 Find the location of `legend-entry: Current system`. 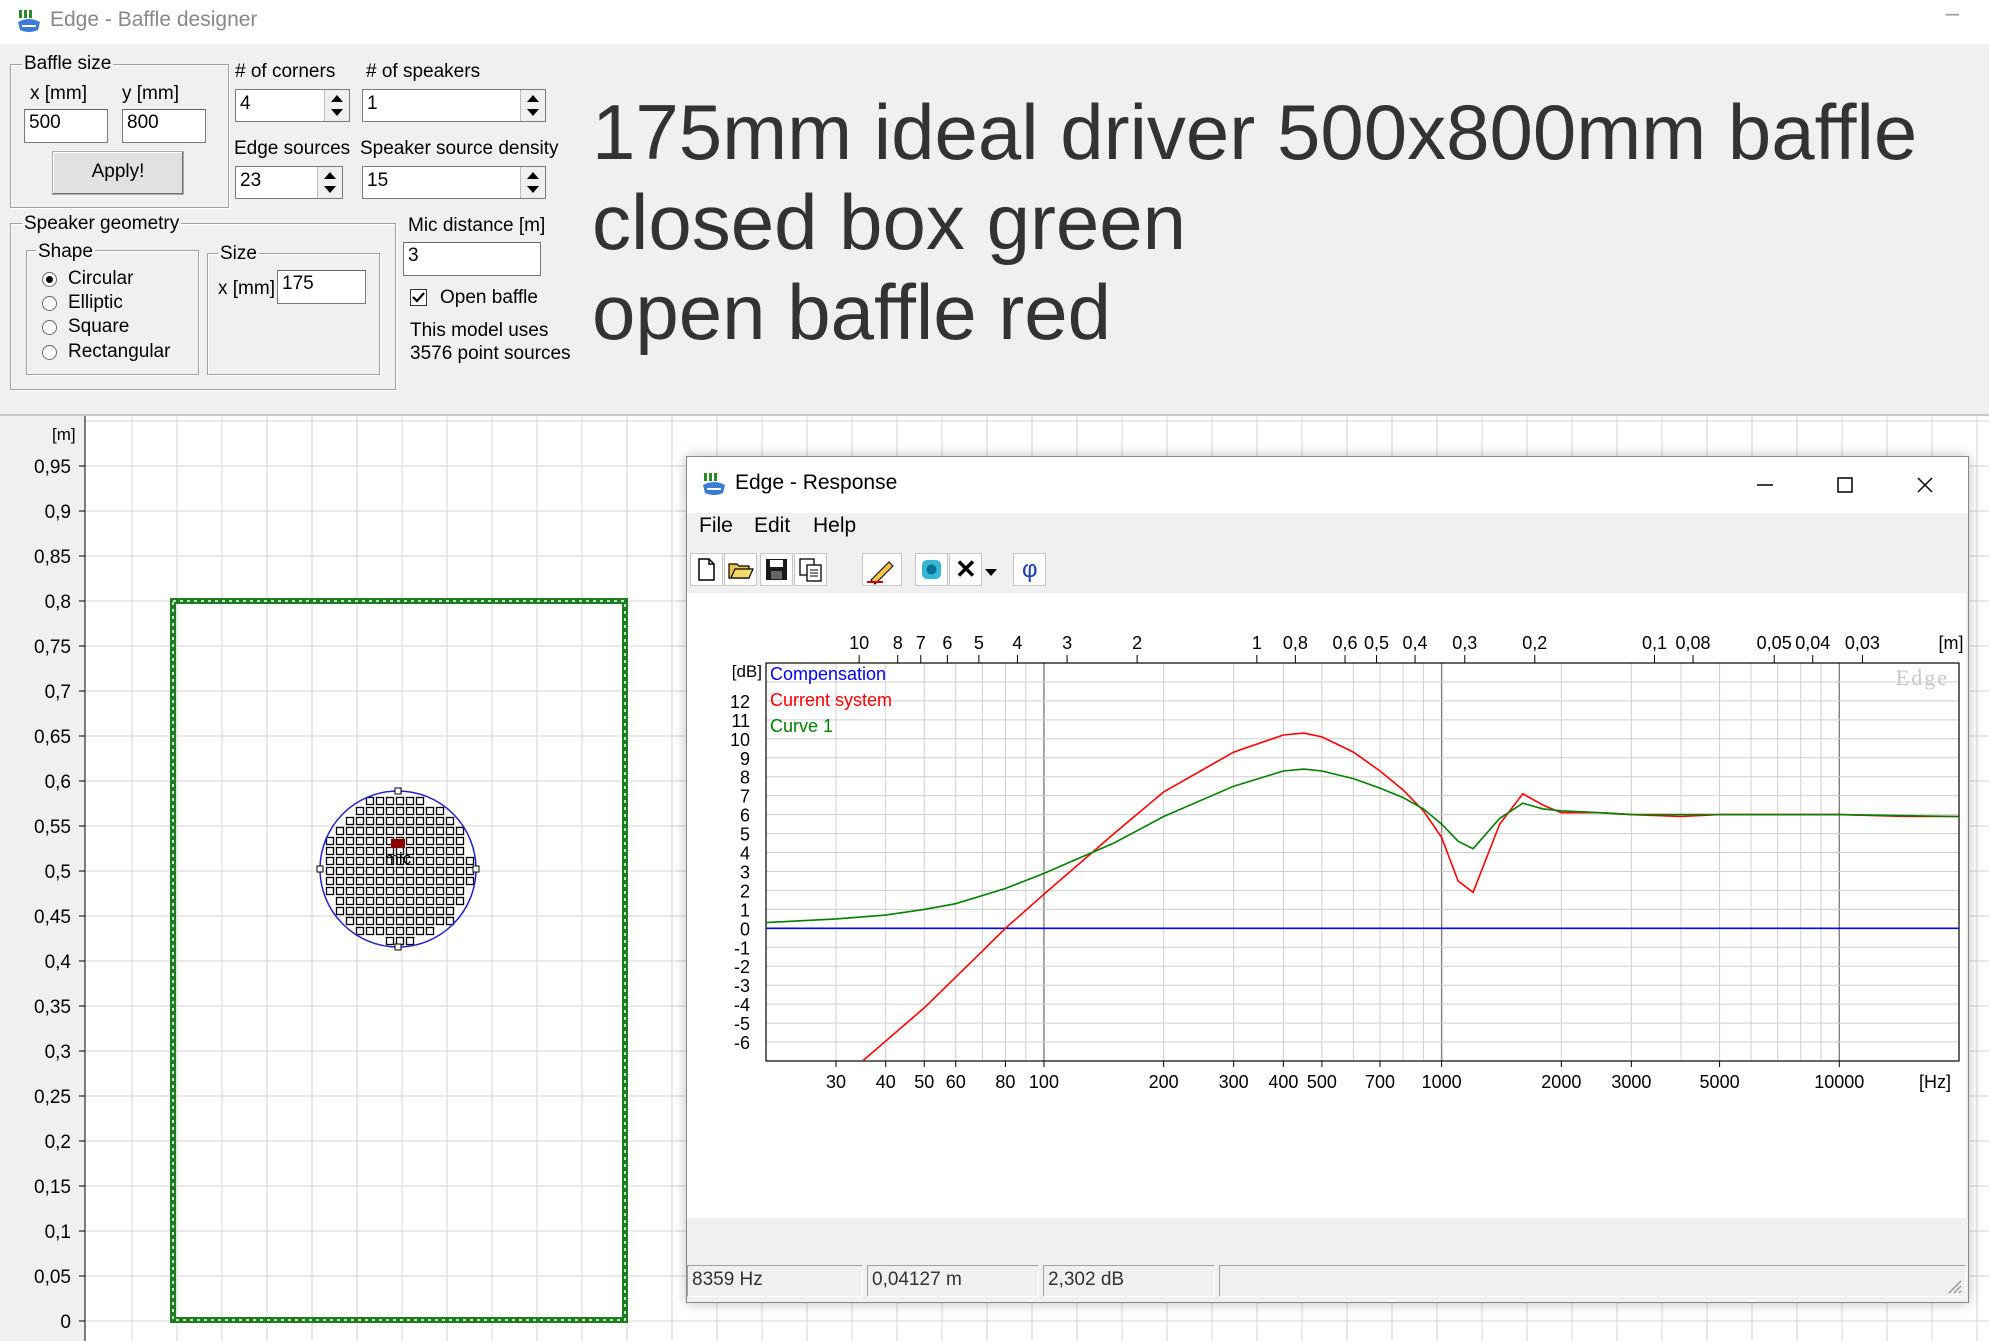

legend-entry: Current system is located at coordinates (831, 700).